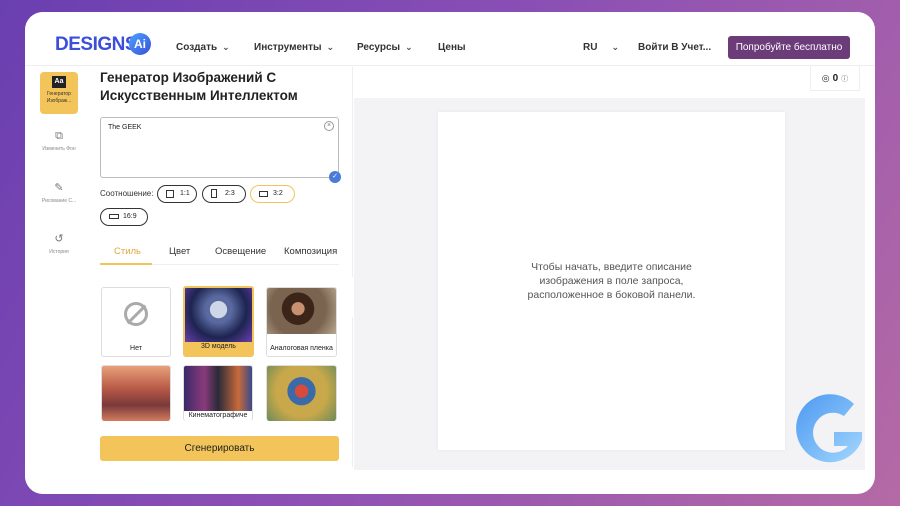 Image resolution: width=900 pixels, height=506 pixels. What do you see at coordinates (126, 264) in the screenshot?
I see `active-tab-indicator` at bounding box center [126, 264].